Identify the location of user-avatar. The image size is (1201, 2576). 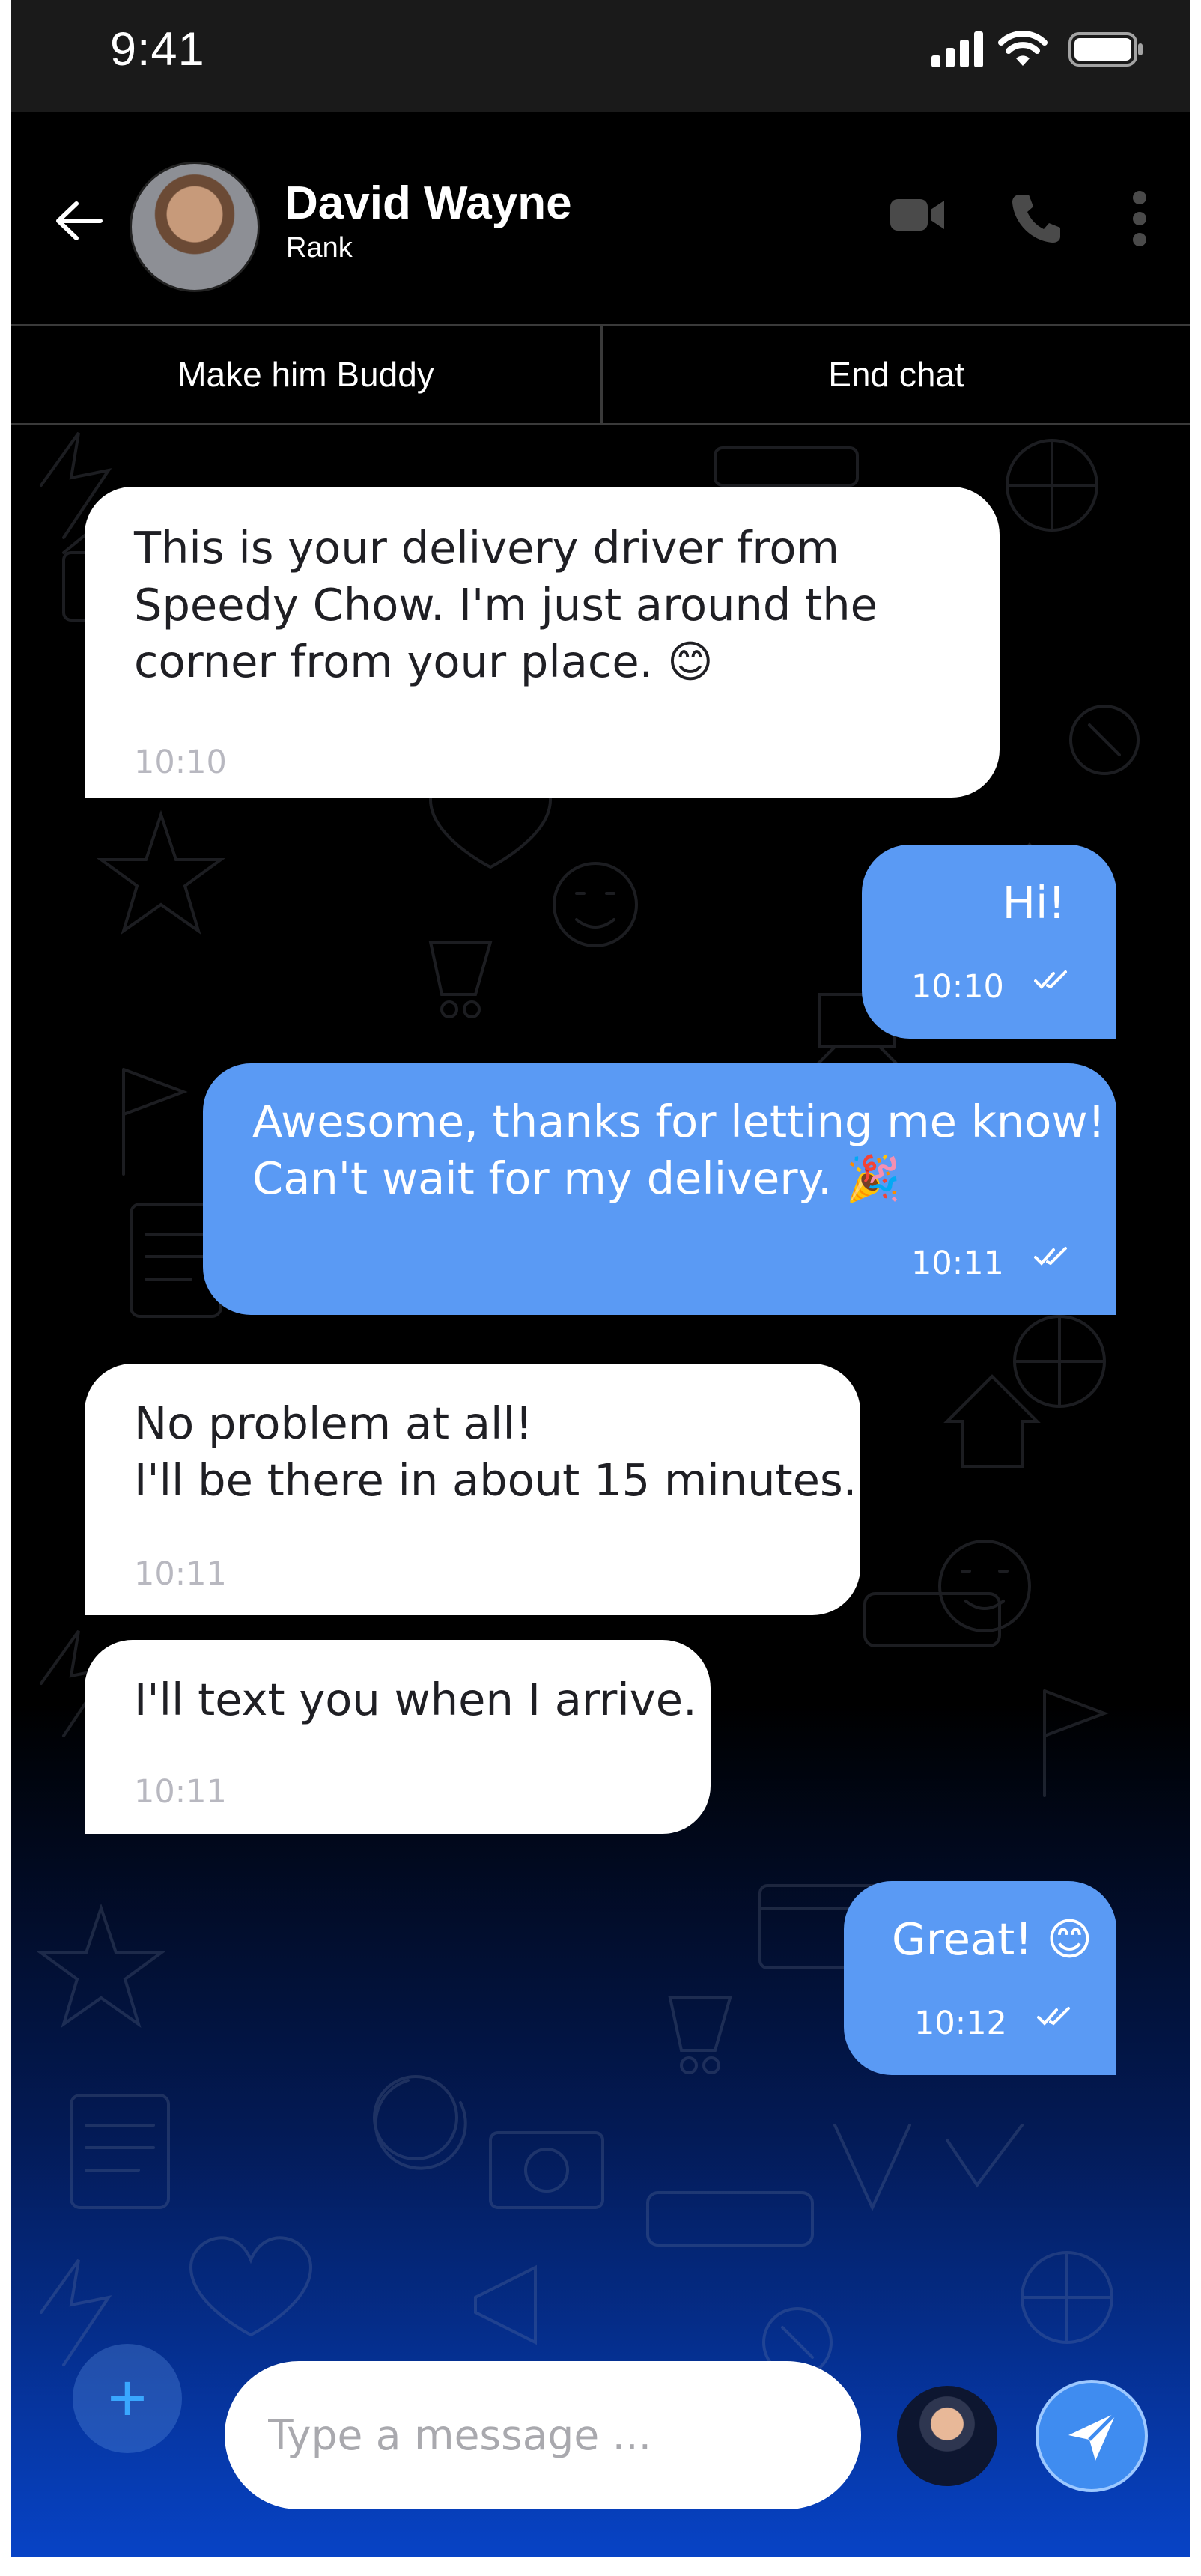
(947, 2436).